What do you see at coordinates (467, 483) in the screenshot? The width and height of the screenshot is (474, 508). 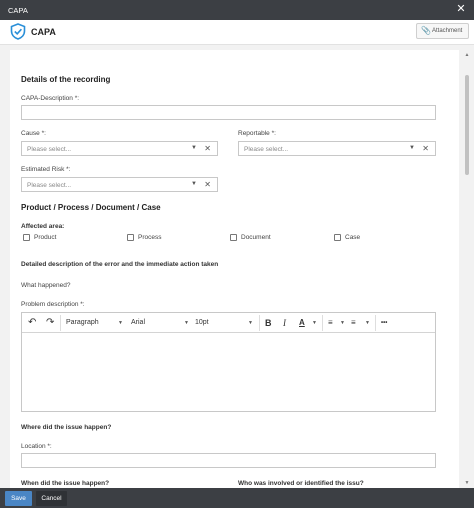 I see `scroll-down-icon: ▼` at bounding box center [467, 483].